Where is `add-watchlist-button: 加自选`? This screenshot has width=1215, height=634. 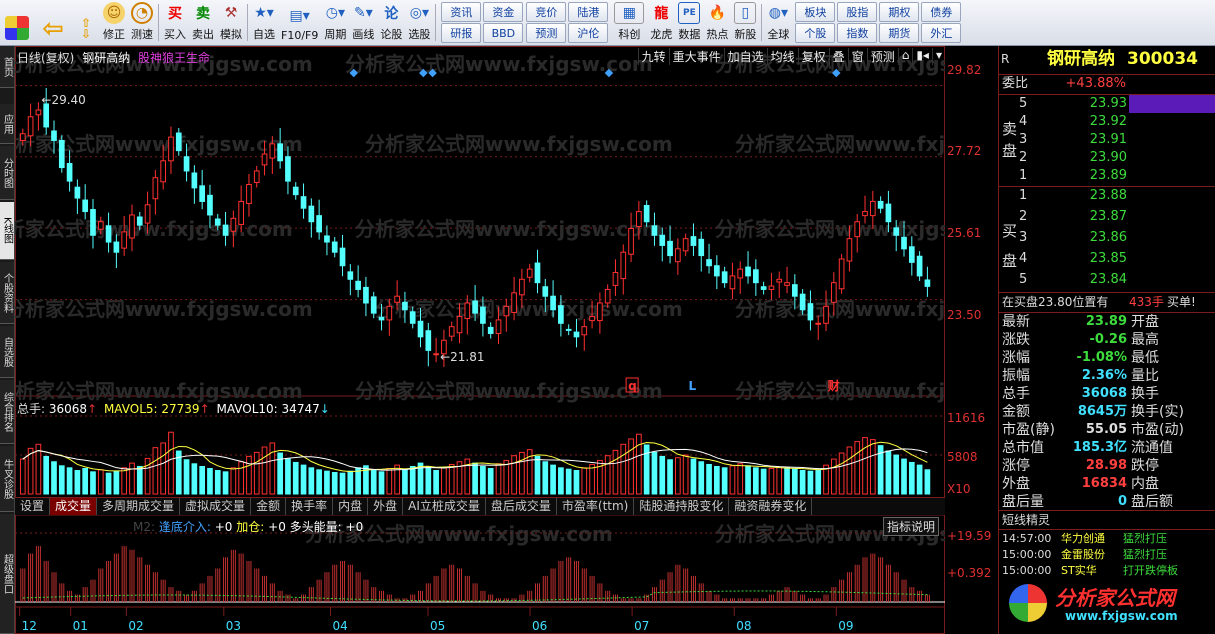 add-watchlist-button: 加自选 is located at coordinates (745, 56).